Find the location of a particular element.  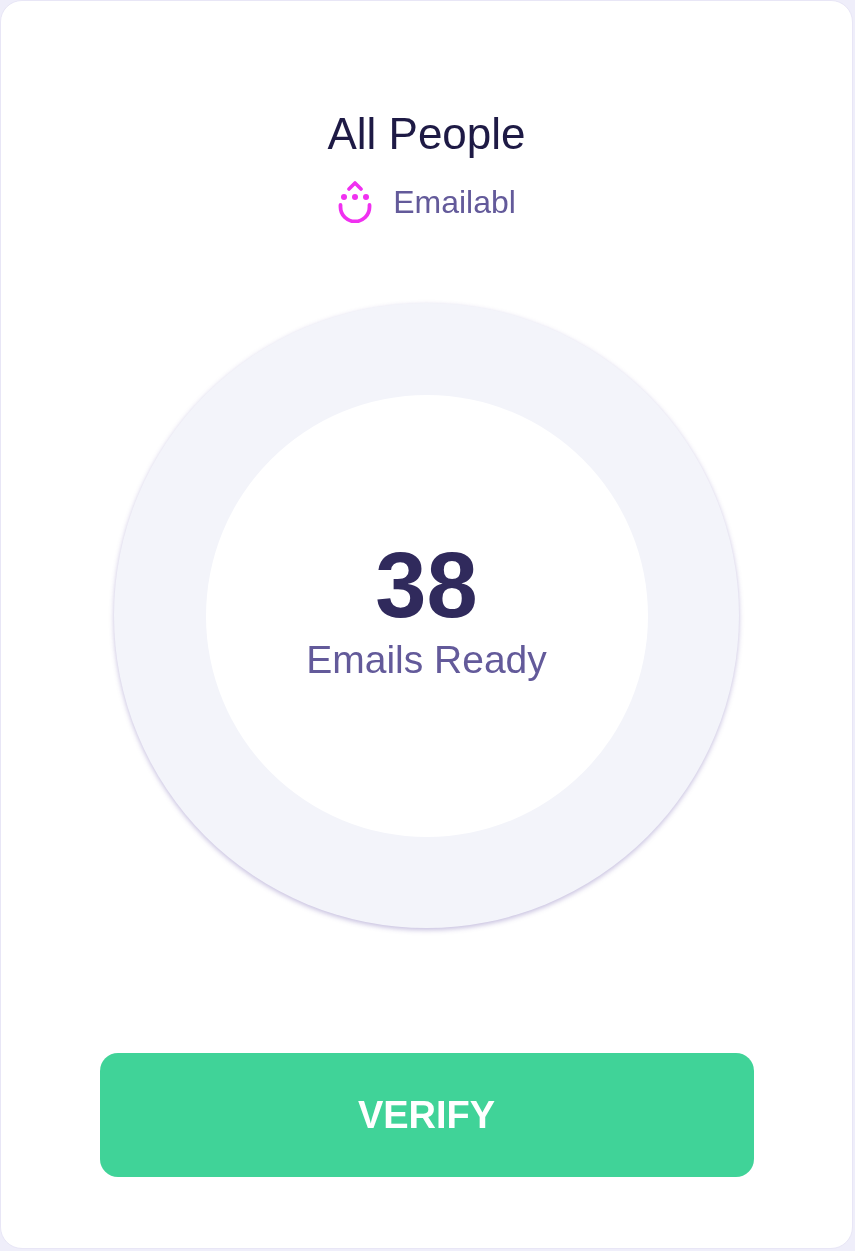

verify-button: VERIFY is located at coordinates (426, 1115).